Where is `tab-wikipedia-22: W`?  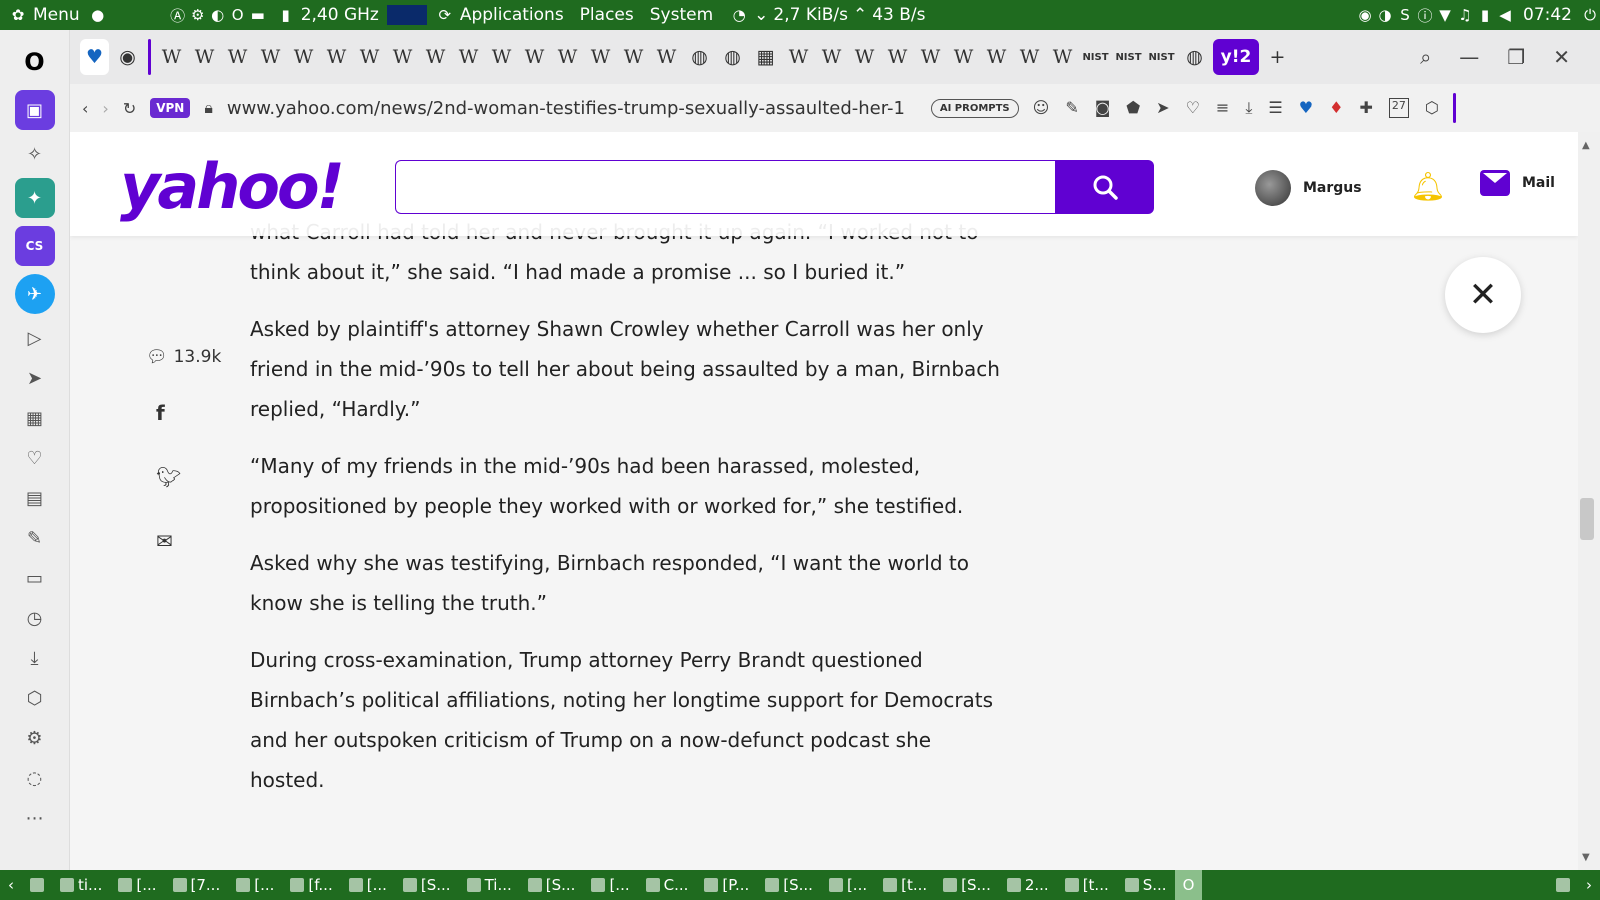 tab-wikipedia-22: W is located at coordinates (963, 57).